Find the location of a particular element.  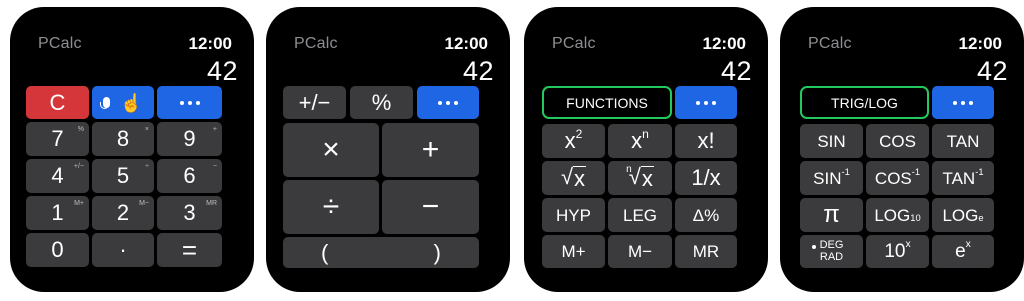

root-sign: √ is located at coordinates (567, 176).